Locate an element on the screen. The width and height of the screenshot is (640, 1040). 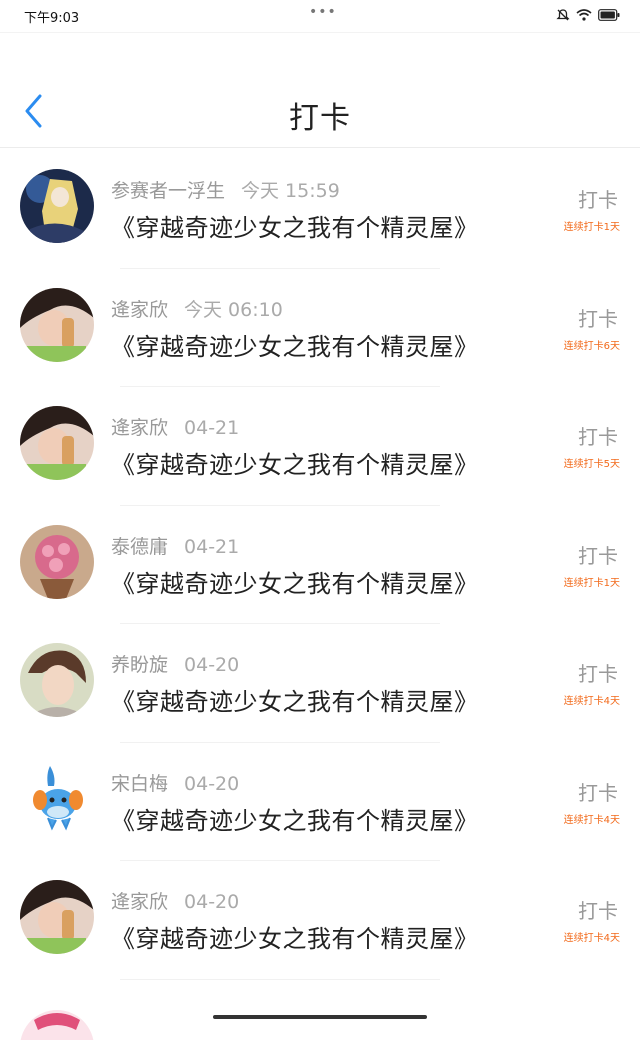
user-name: 养盼旋 is located at coordinates (140, 665).